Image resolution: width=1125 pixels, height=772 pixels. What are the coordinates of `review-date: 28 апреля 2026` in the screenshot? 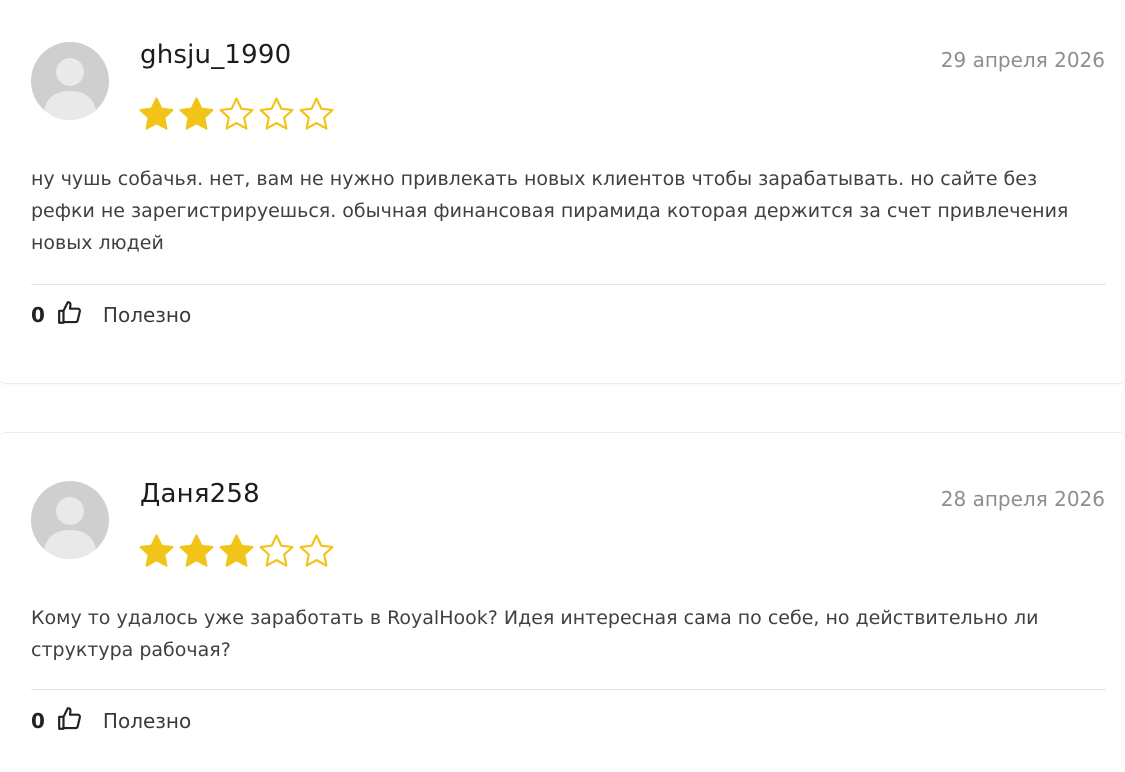 It's located at (1022, 499).